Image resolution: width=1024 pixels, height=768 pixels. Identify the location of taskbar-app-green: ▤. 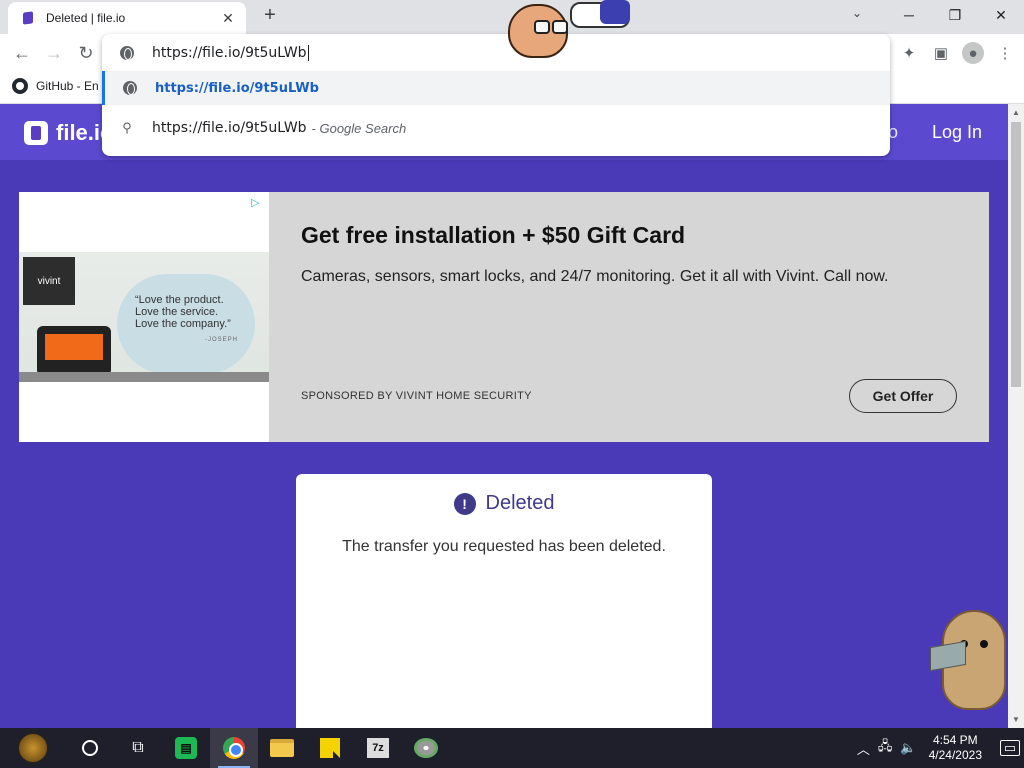
(186, 748).